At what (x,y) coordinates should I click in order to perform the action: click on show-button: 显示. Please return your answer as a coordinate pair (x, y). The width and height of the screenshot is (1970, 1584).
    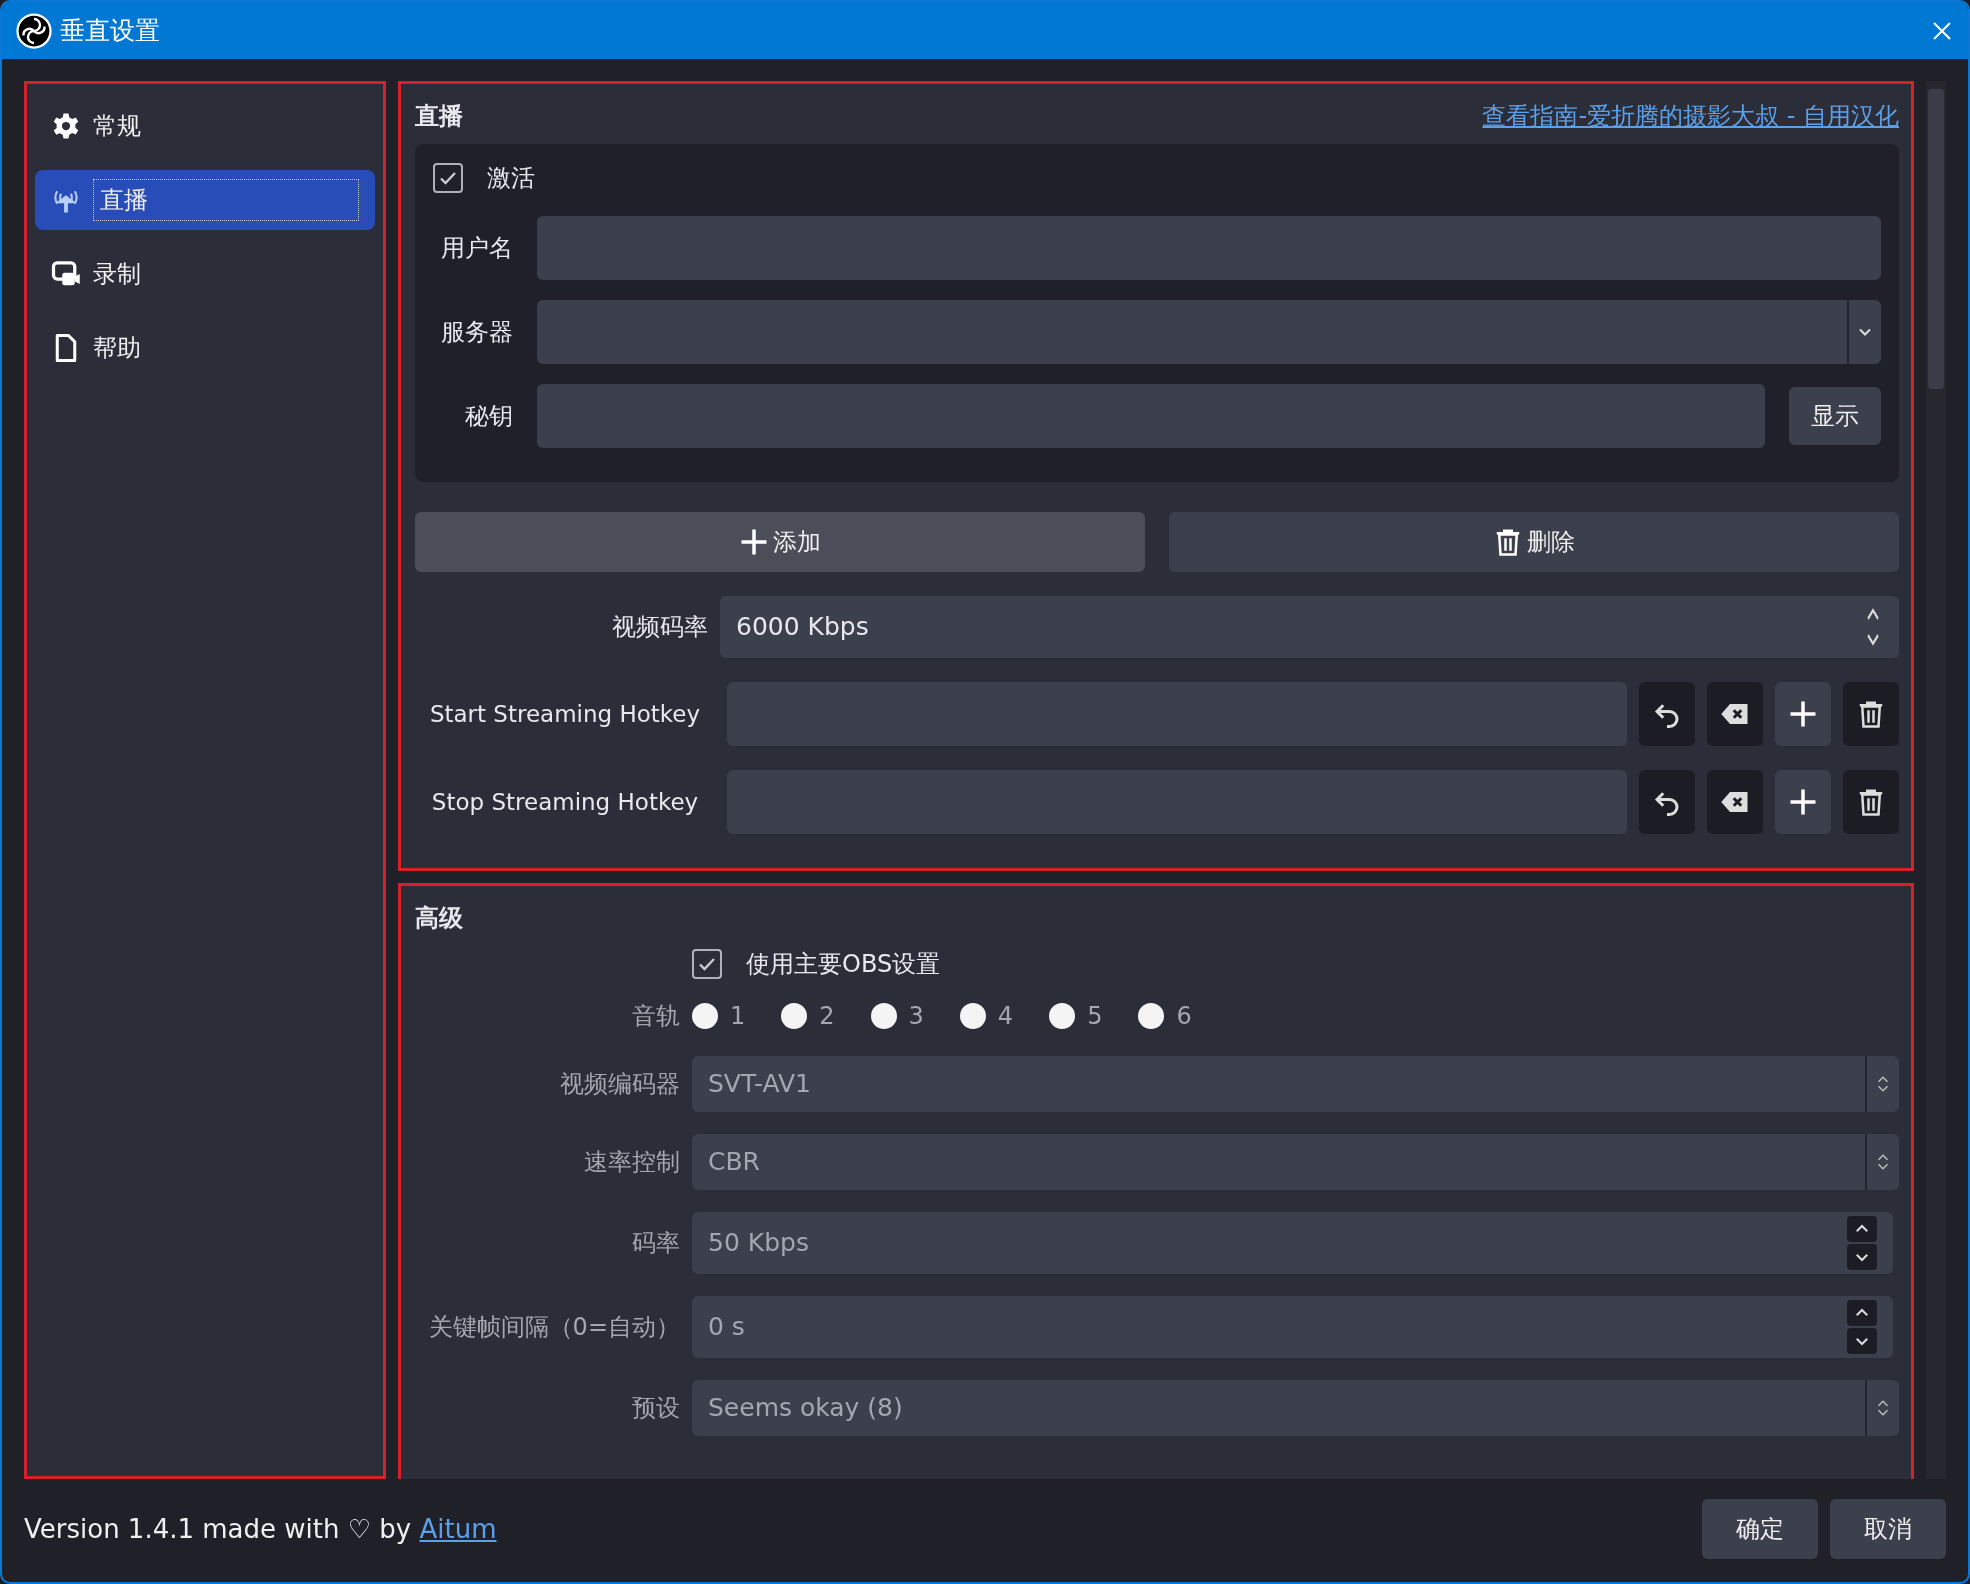
    Looking at the image, I should click on (1835, 416).